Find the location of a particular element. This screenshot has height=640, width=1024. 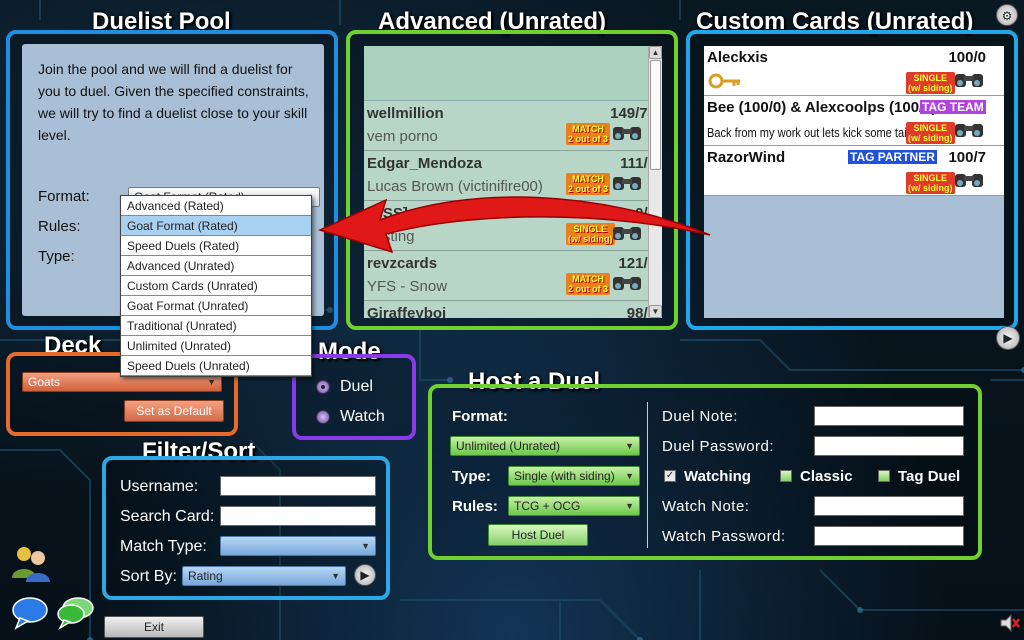

host-duel-button: Host Duel is located at coordinates (538, 535).